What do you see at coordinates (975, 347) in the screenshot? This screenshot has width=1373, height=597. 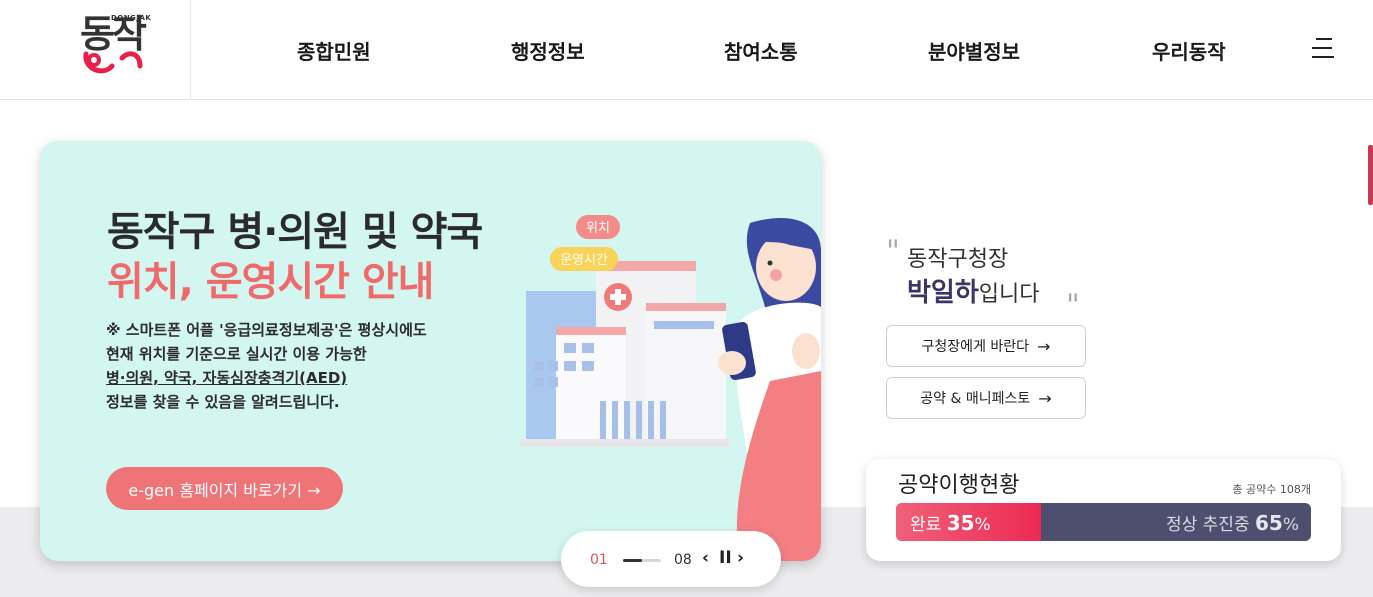 I see `wish-button-label: 구청장에게 바란다` at bounding box center [975, 347].